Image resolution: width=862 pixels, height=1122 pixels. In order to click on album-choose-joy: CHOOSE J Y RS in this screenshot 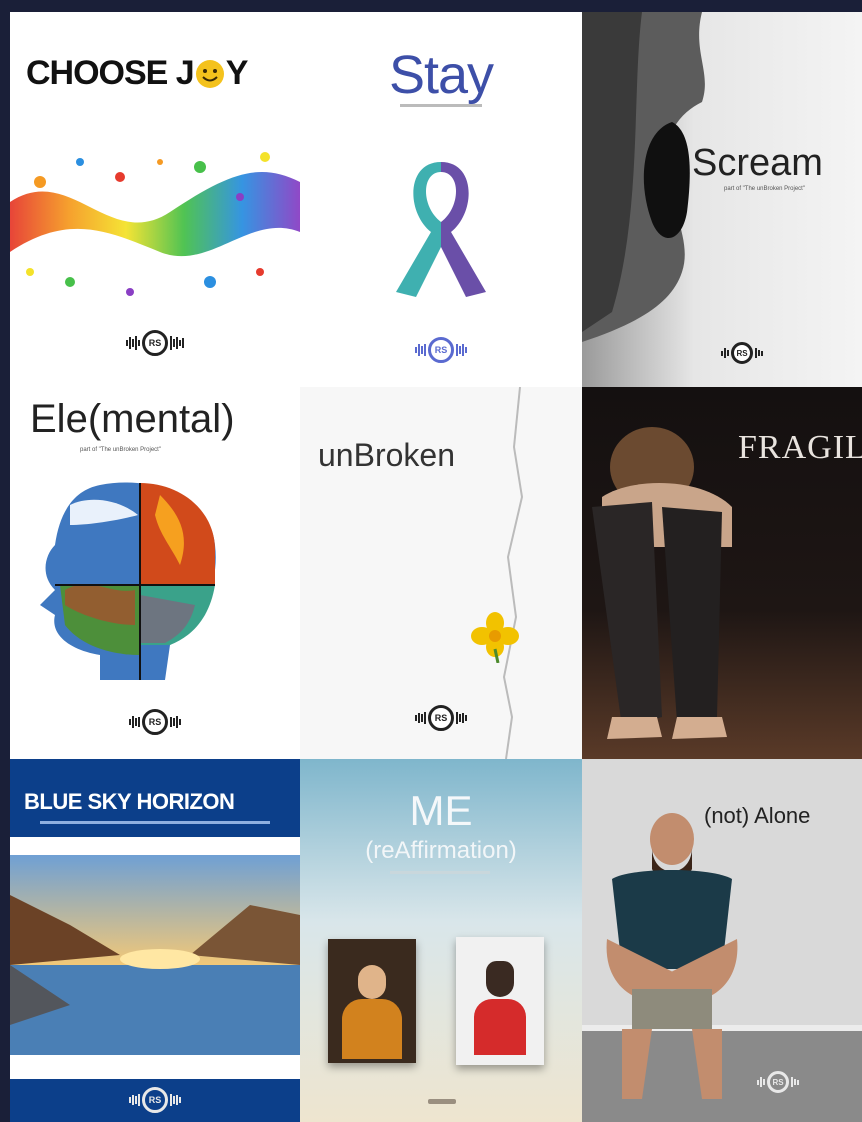, I will do `click(155, 199)`.